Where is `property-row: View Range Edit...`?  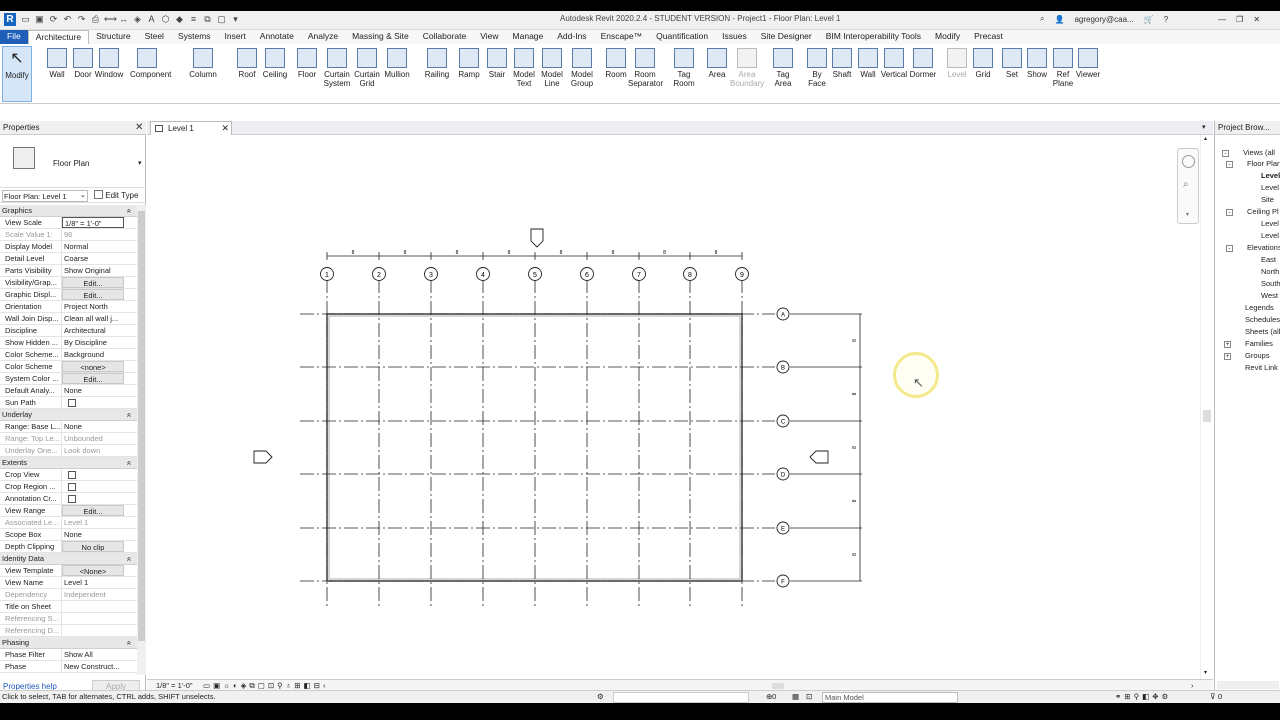
property-row: View Range Edit... is located at coordinates (68, 511).